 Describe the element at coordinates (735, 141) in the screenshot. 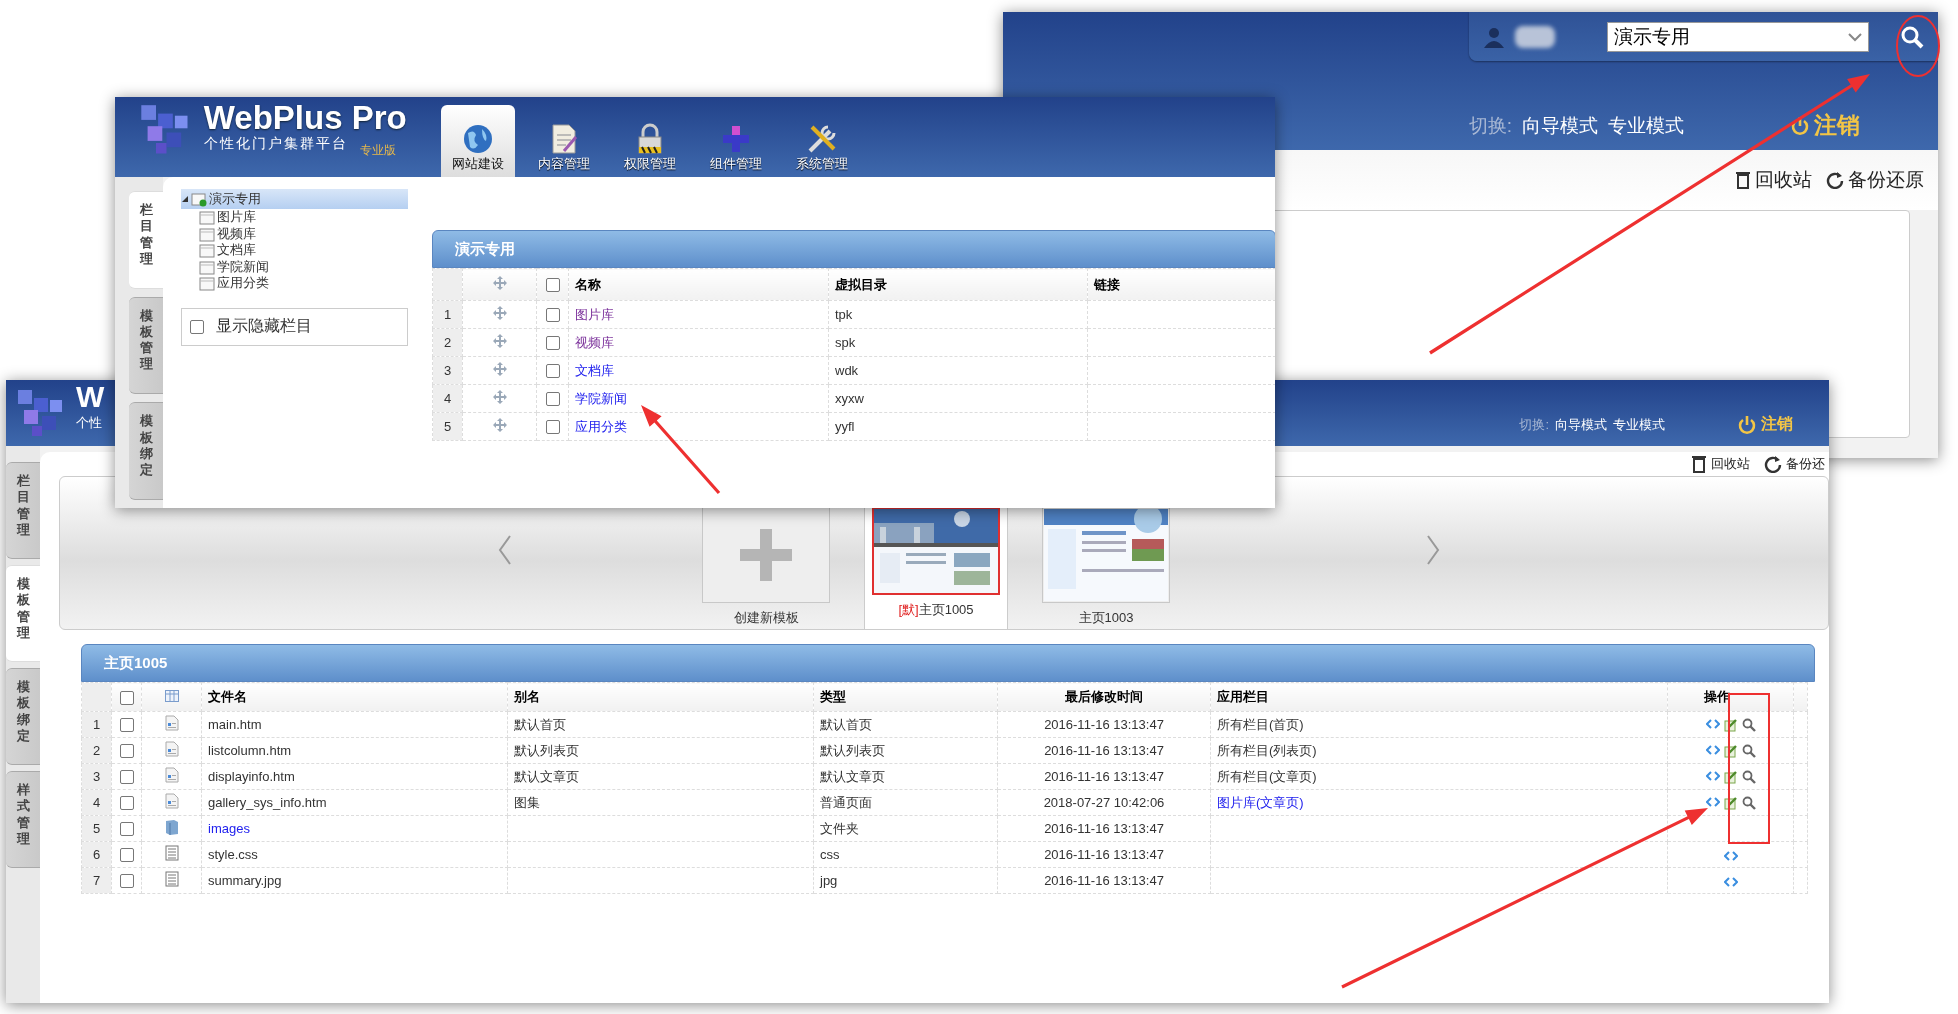

I see `nav-tab: 组件管理` at that location.